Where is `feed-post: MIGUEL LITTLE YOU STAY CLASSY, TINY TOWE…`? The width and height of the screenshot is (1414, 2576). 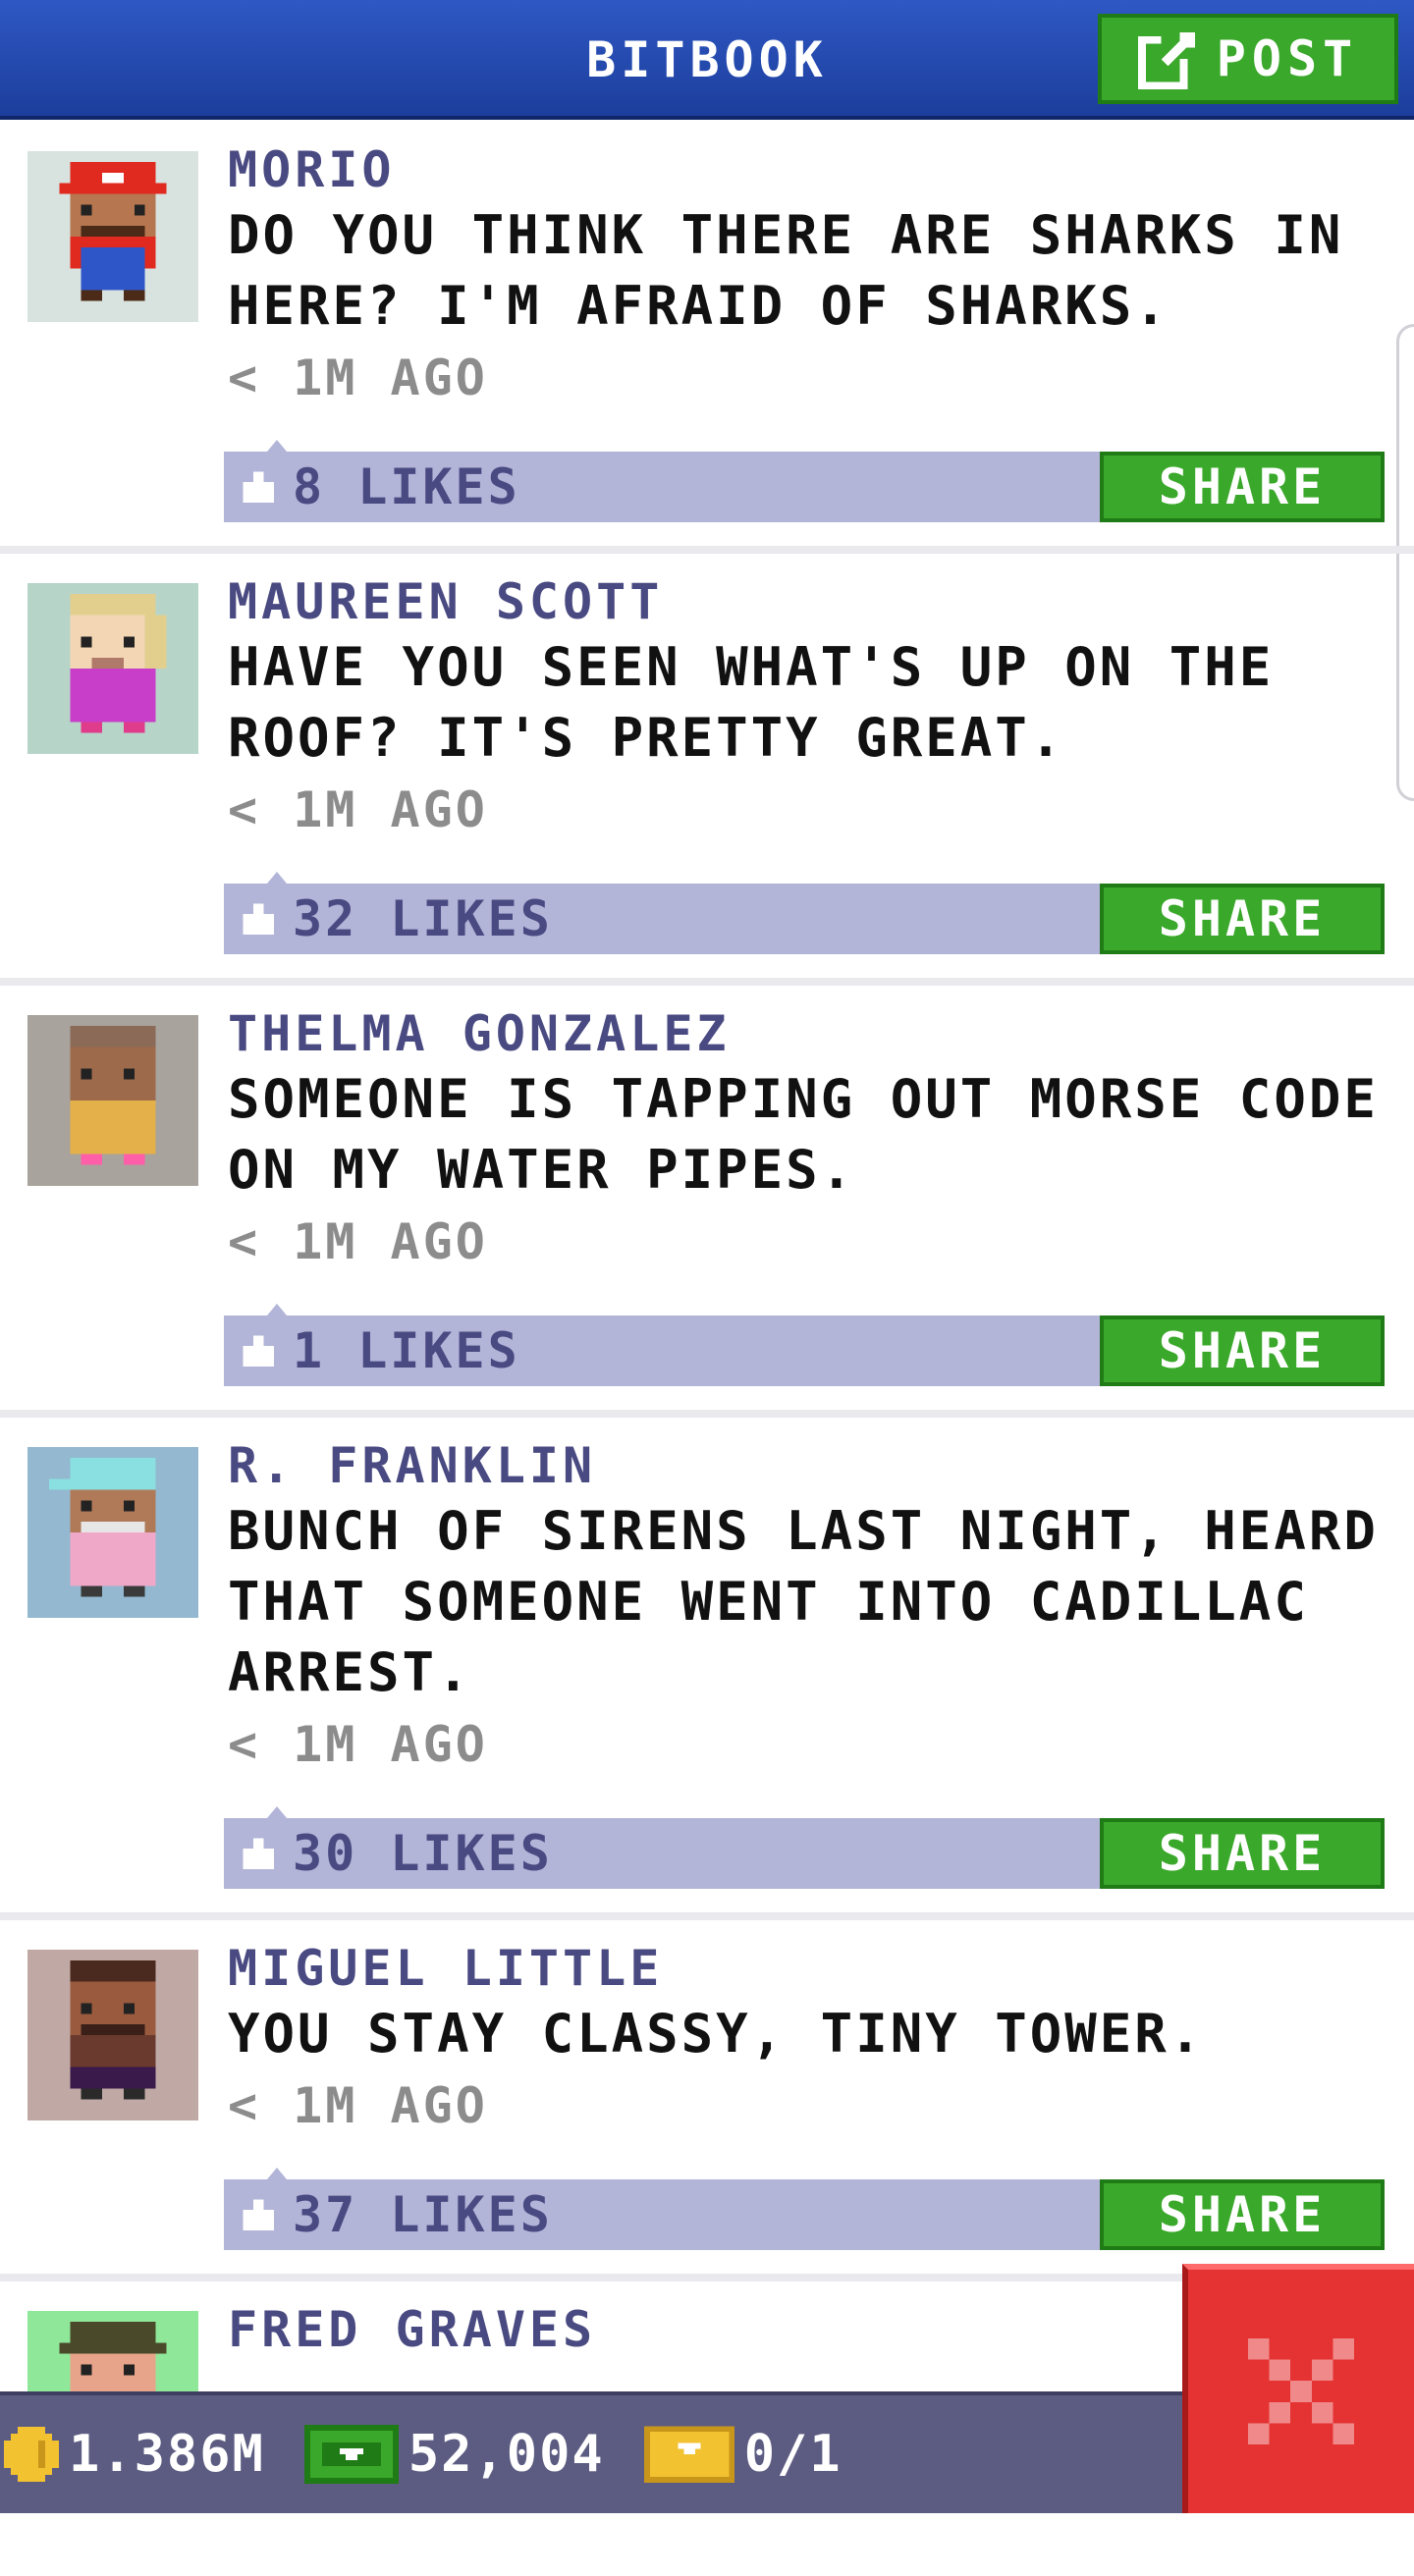 feed-post: MIGUEL LITTLE YOU STAY CLASSY, TINY TOWE… is located at coordinates (707, 2100).